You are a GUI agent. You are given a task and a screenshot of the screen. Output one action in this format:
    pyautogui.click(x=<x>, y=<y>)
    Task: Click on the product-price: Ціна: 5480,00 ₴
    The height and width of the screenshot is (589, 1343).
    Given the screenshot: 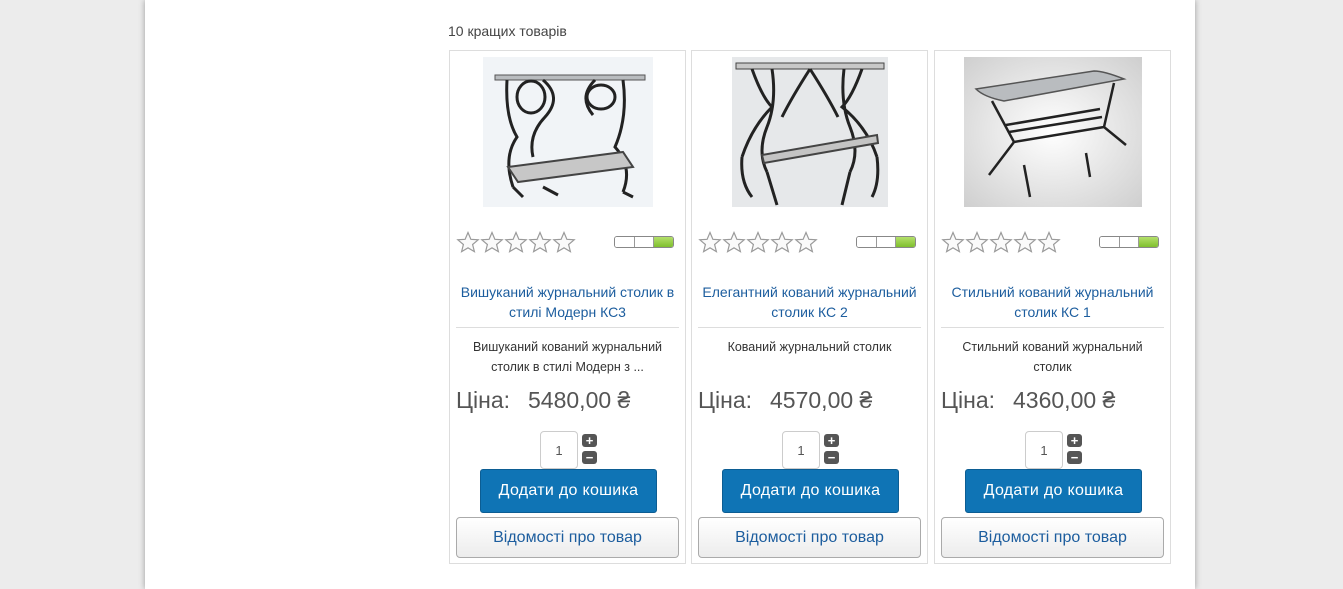 What is the action you would take?
    pyautogui.click(x=543, y=400)
    